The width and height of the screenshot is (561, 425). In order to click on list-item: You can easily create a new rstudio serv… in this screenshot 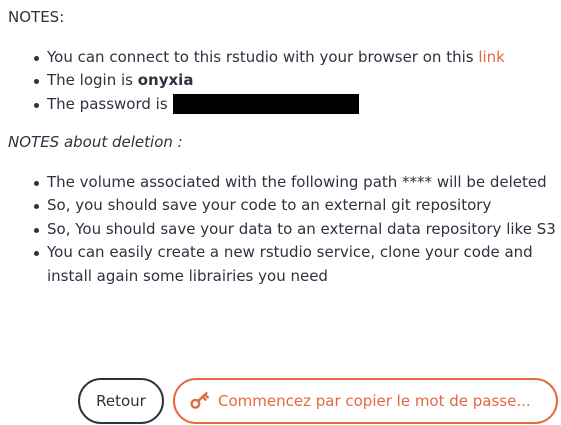, I will do `click(283, 264)`.